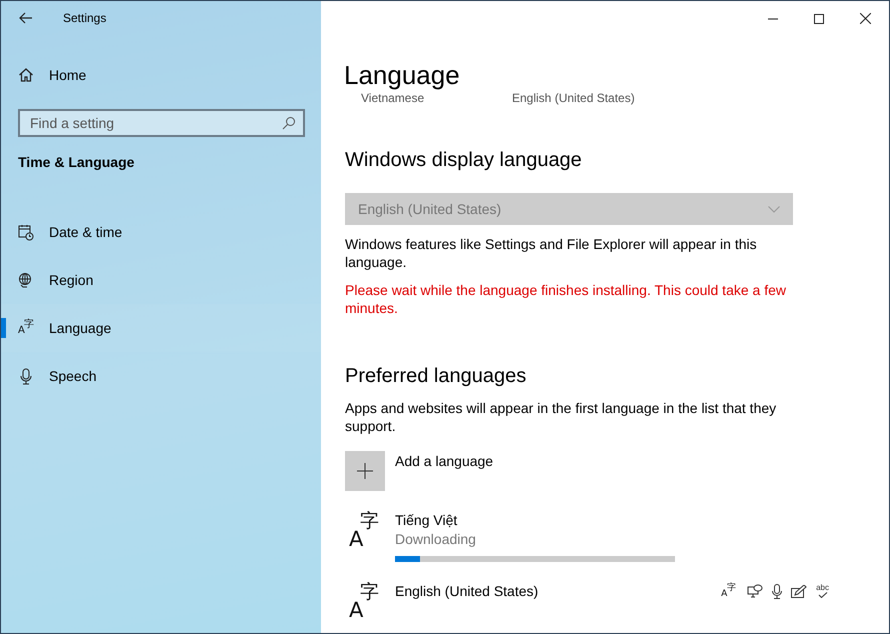 This screenshot has width=890, height=634. What do you see at coordinates (755, 591) in the screenshot?
I see `speech-bubble-icon` at bounding box center [755, 591].